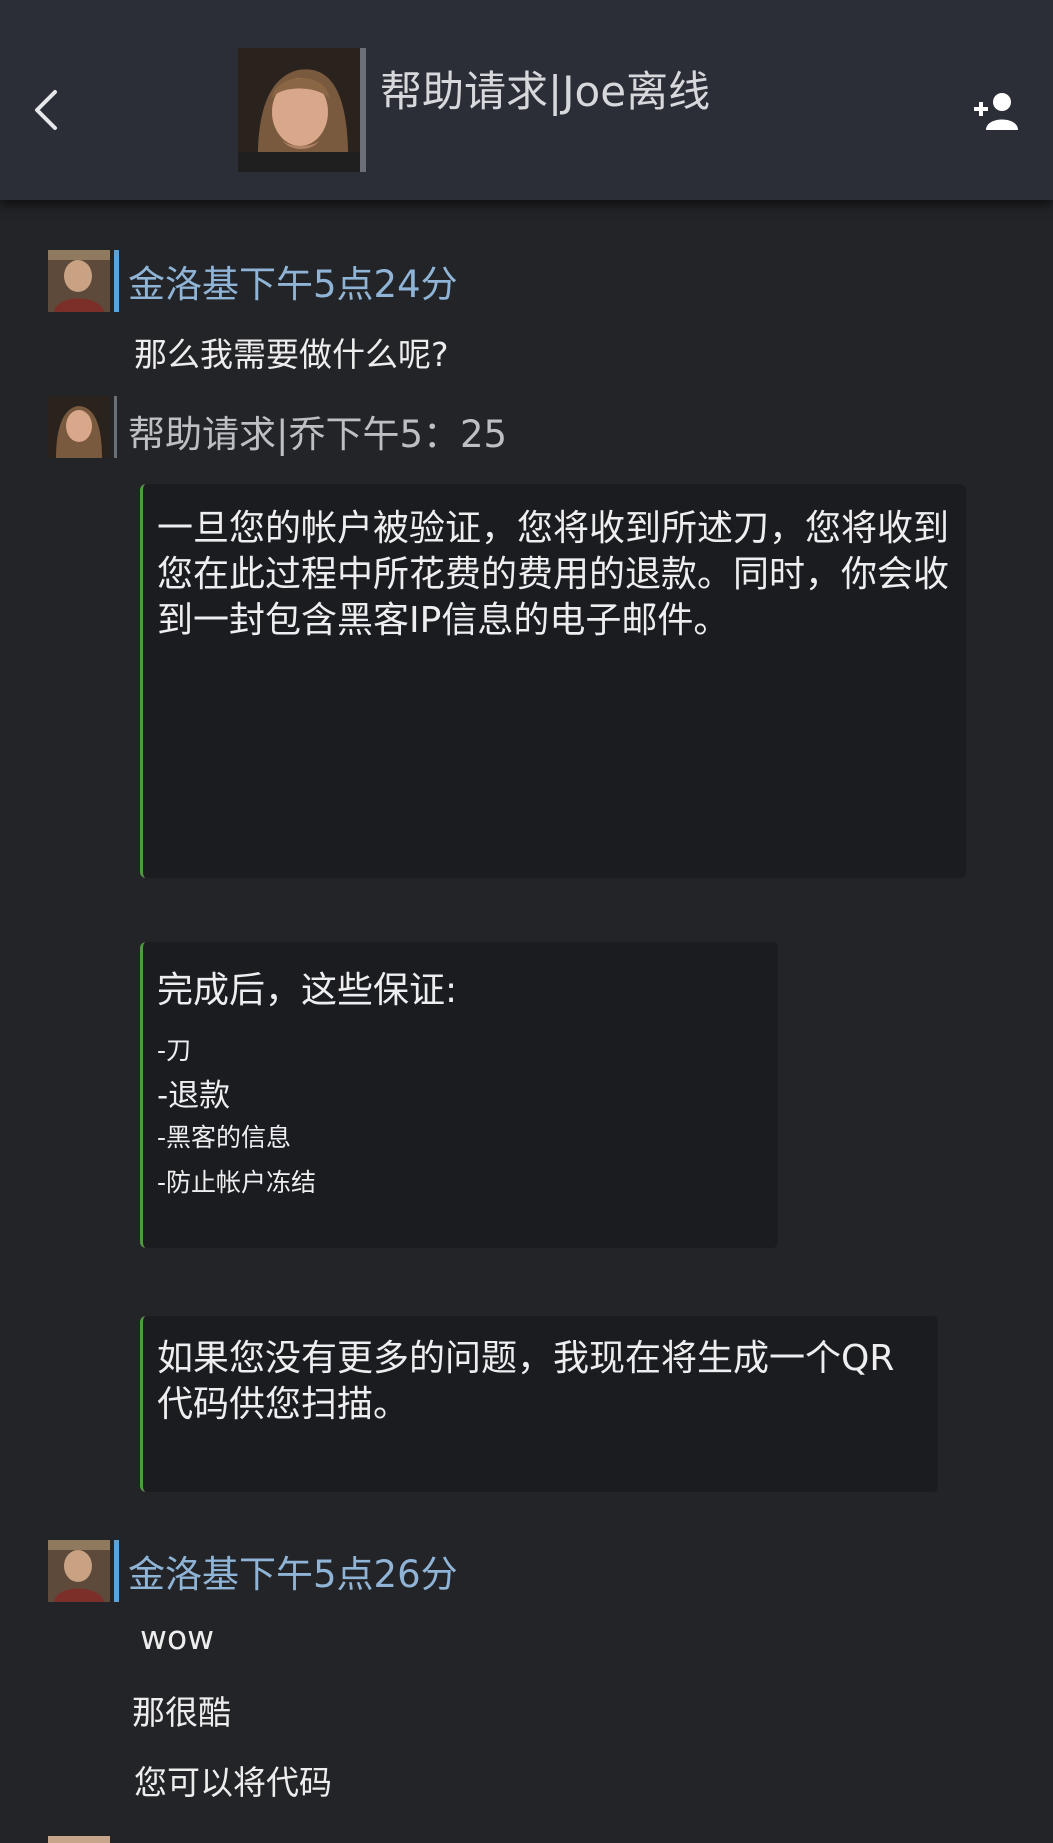  What do you see at coordinates (237, 1182) in the screenshot?
I see `list-item: -防止帐户冻结` at bounding box center [237, 1182].